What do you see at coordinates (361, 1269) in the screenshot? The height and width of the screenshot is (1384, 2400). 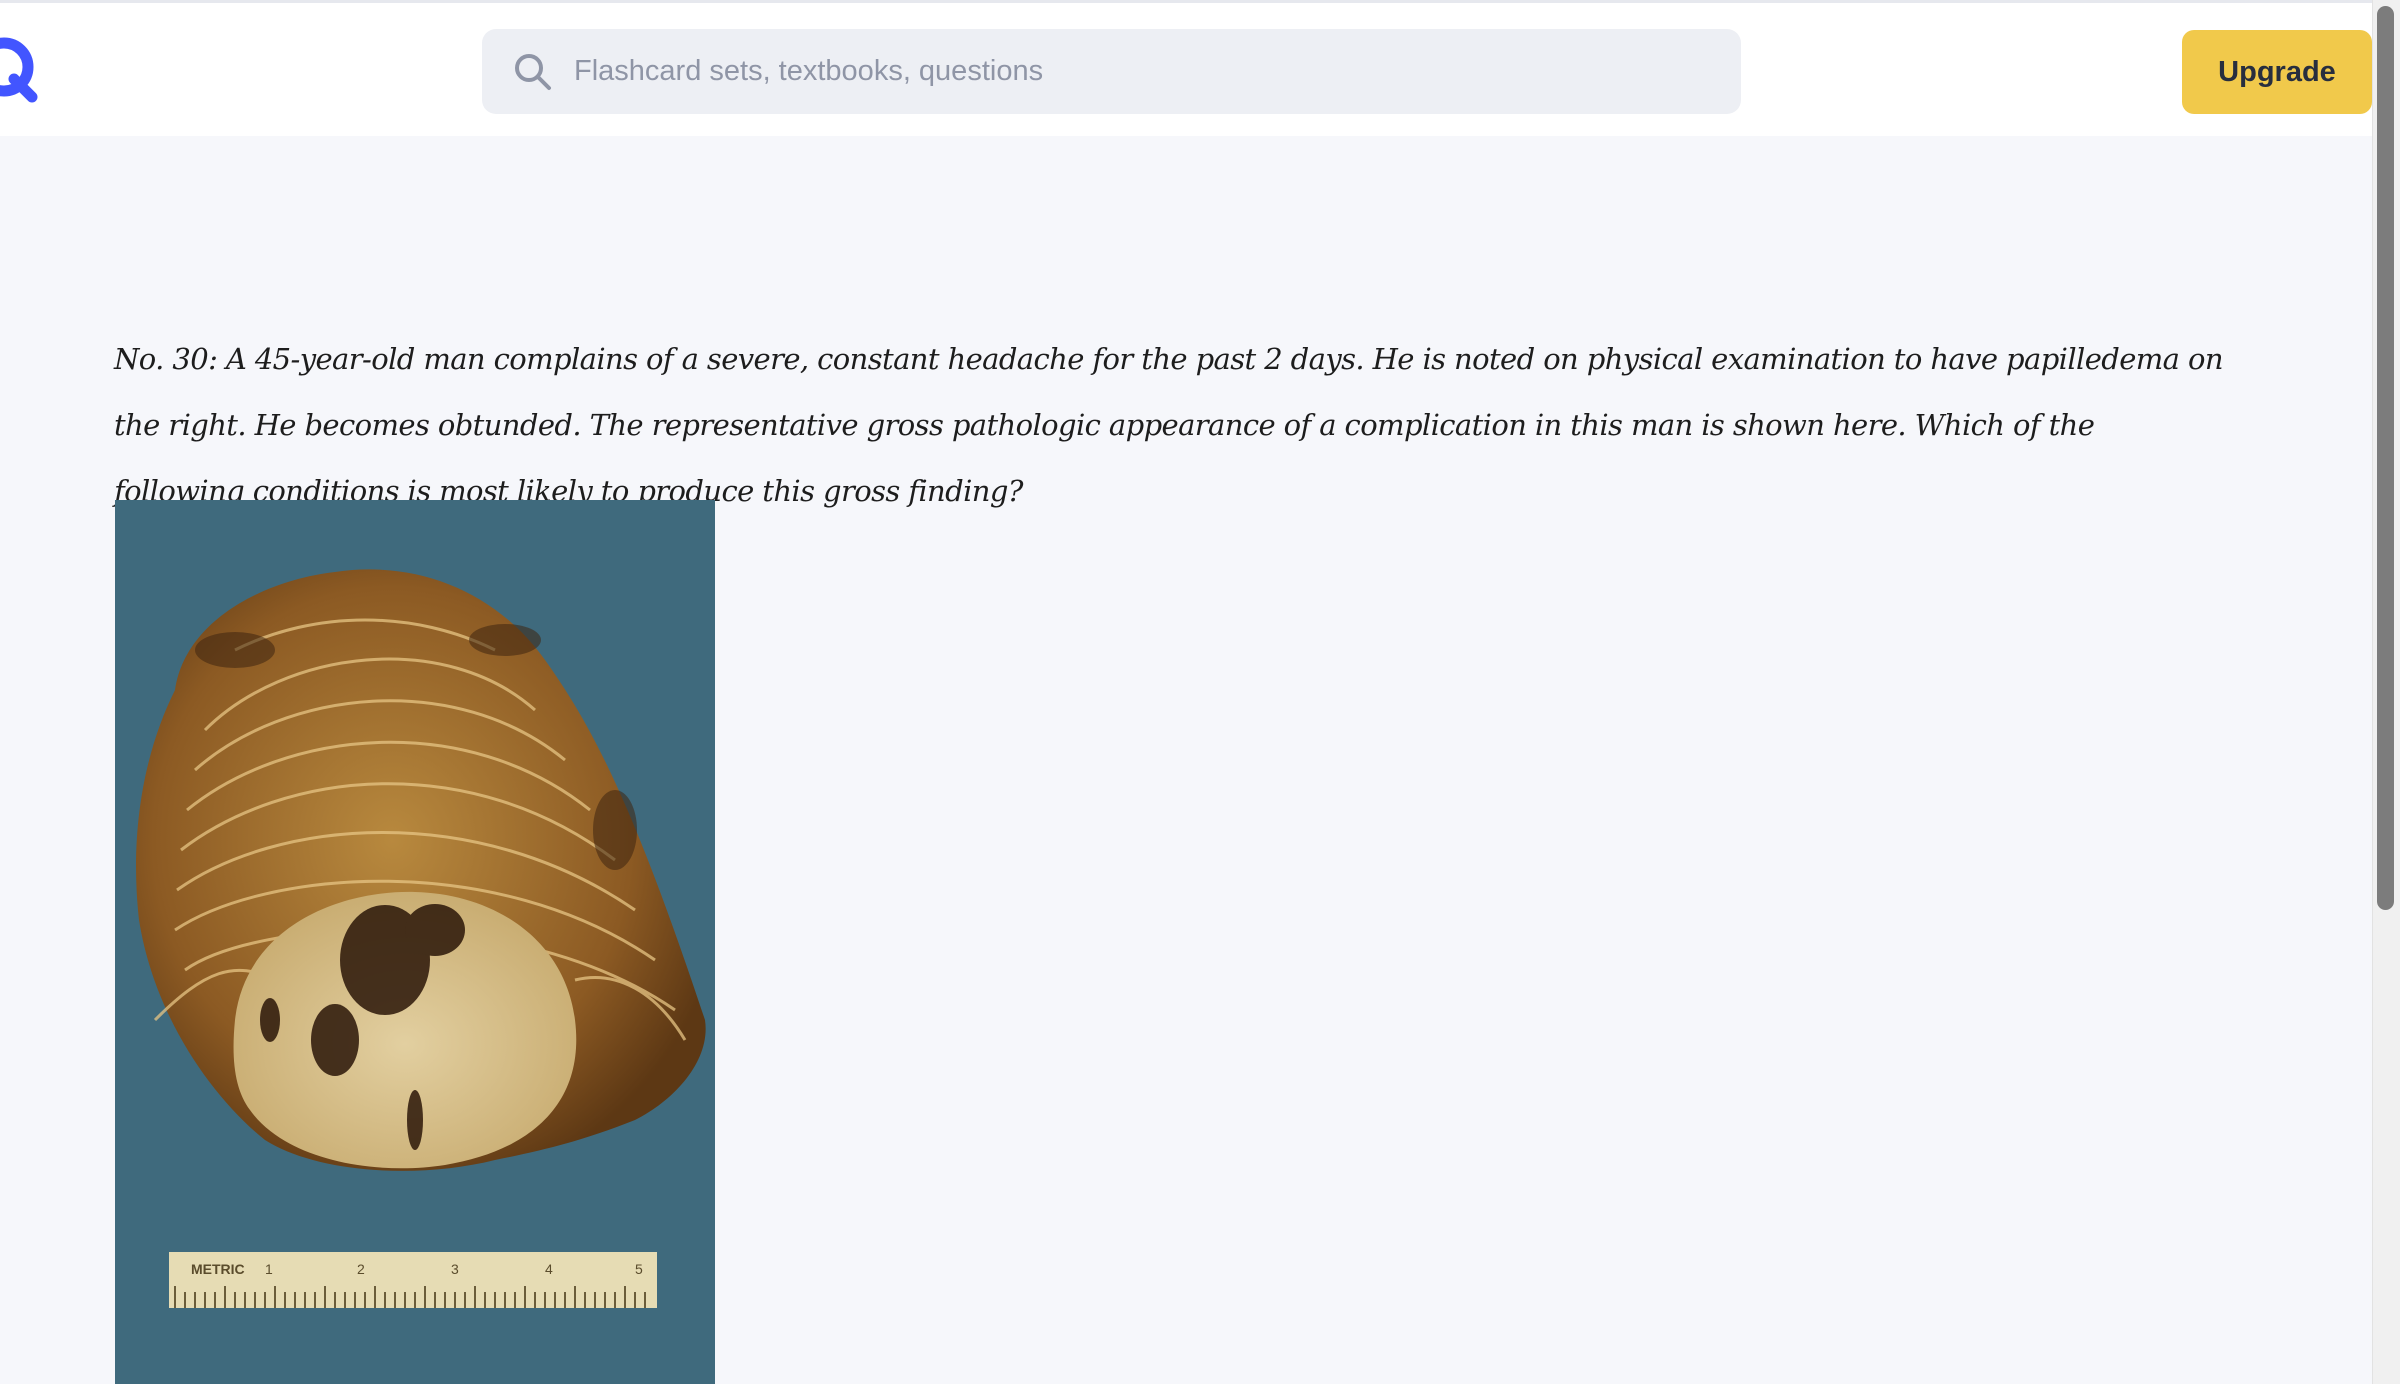 I see `ruler-mark: 2` at bounding box center [361, 1269].